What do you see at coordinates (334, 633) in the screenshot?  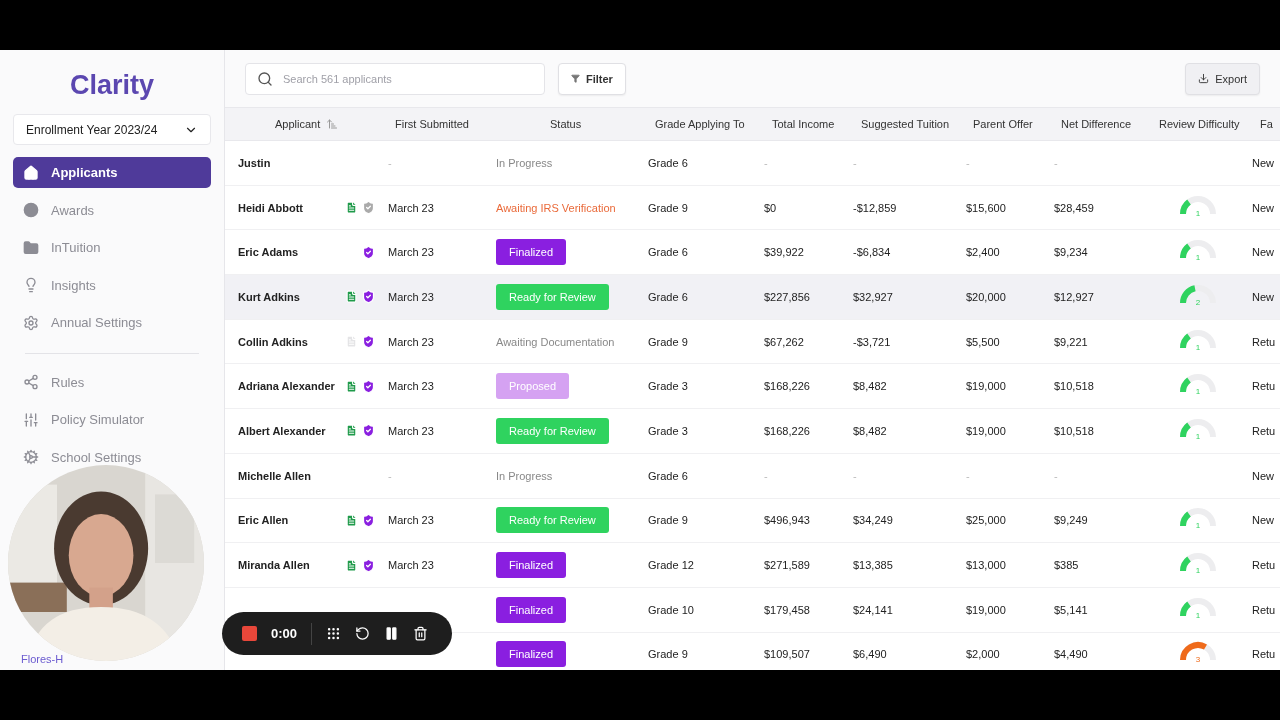 I see `grid-icon` at bounding box center [334, 633].